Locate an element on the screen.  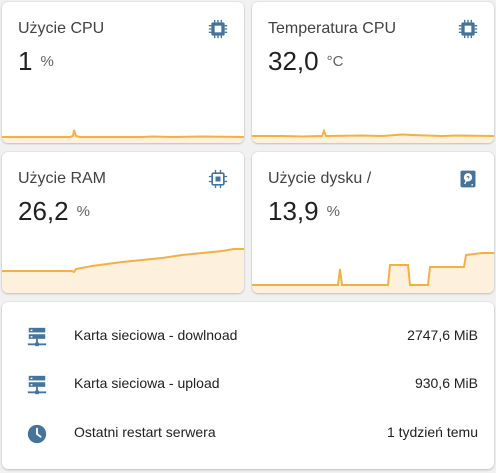
entity-label: Karta sieciowa - dowlnoad is located at coordinates (156, 335).